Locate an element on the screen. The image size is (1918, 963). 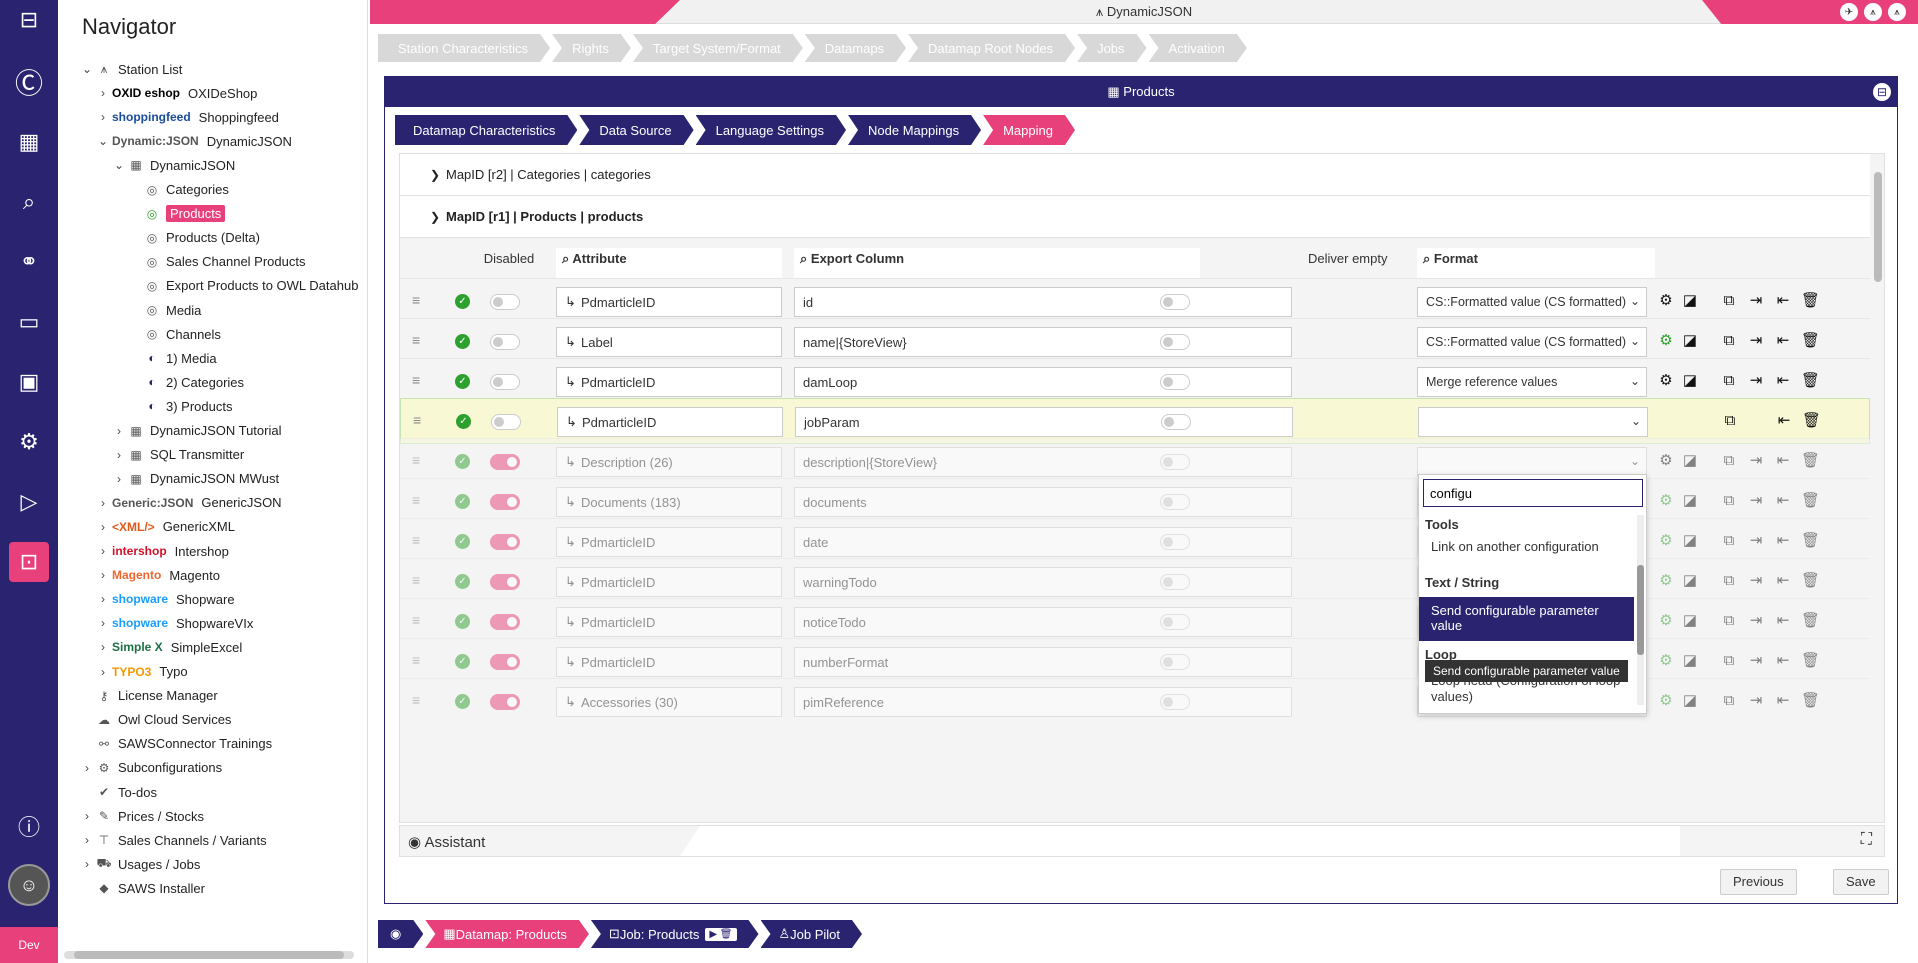
save-button: Save is located at coordinates (1861, 882).